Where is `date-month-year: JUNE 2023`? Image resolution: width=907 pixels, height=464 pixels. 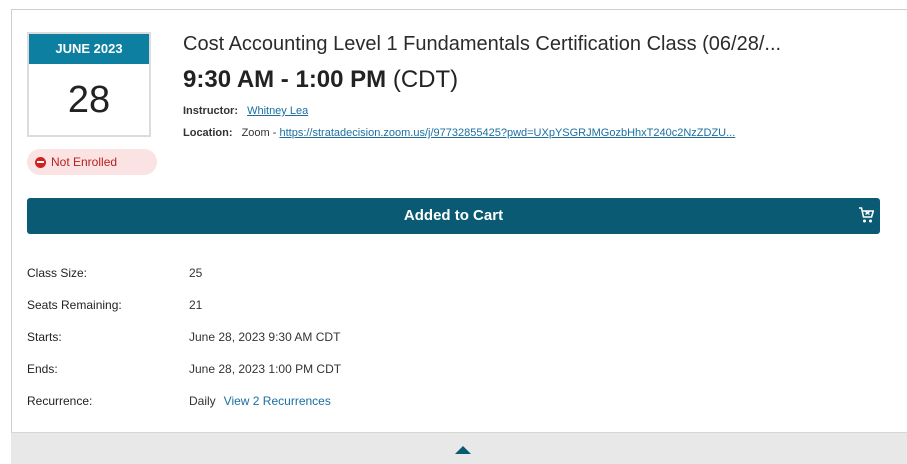 date-month-year: JUNE 2023 is located at coordinates (89, 49).